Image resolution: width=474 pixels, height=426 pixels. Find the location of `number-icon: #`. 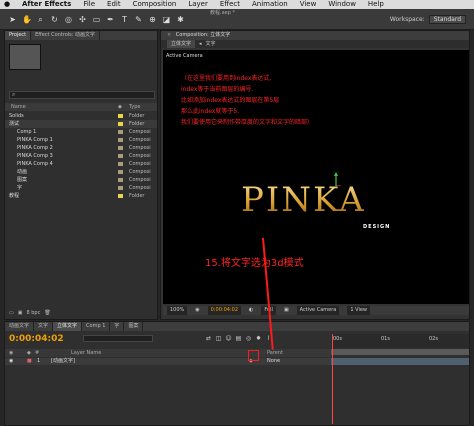

number-icon: # is located at coordinates (37, 353).